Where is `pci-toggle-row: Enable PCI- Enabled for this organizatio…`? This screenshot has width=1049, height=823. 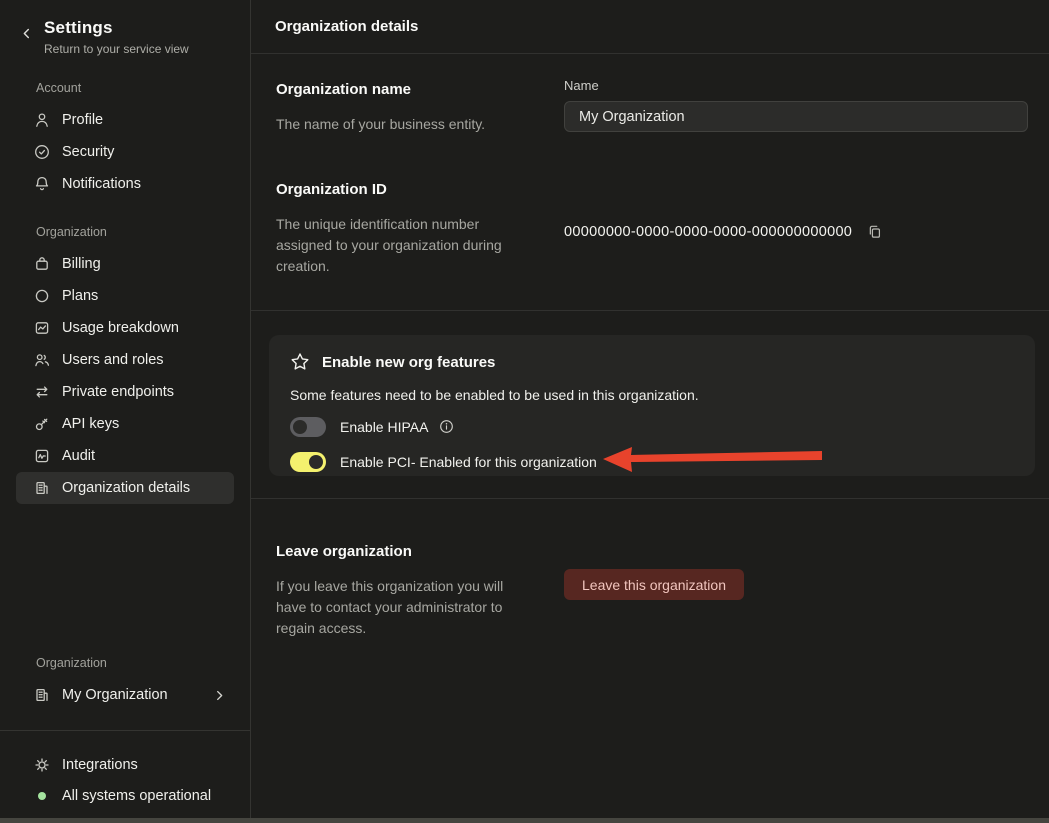
pci-toggle-row: Enable PCI- Enabled for this organizatio… is located at coordinates (652, 461).